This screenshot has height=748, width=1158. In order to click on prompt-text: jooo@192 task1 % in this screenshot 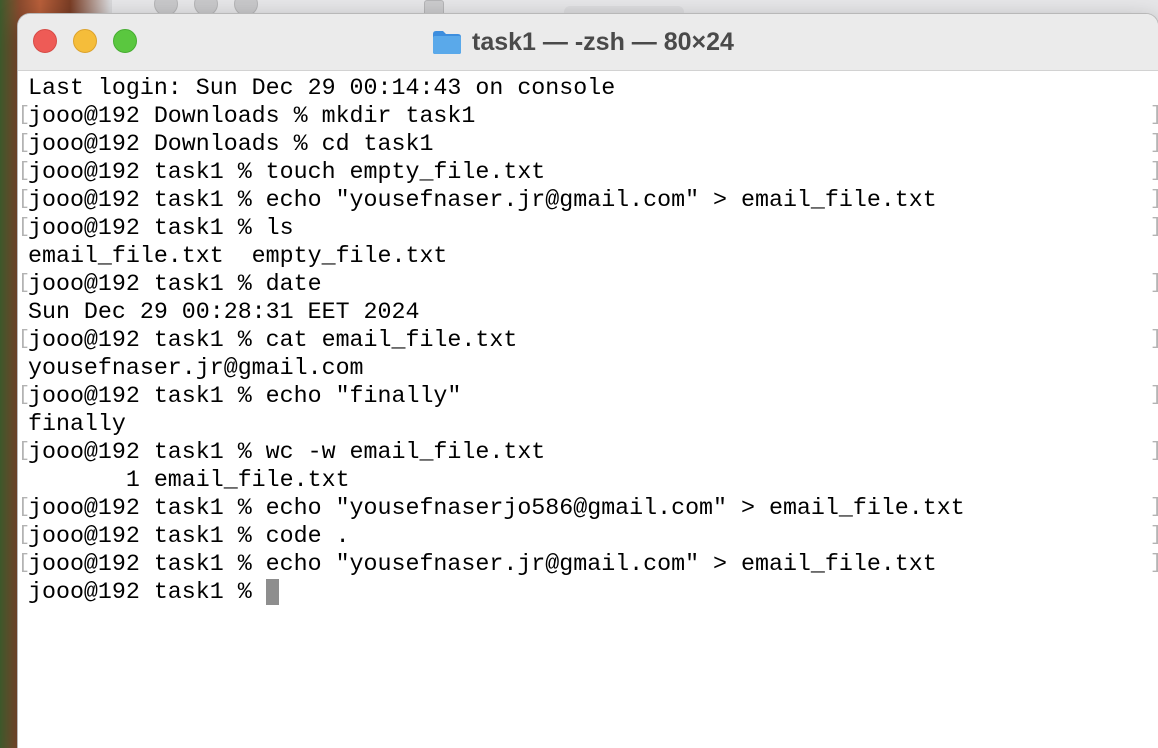, I will do `click(147, 592)`.